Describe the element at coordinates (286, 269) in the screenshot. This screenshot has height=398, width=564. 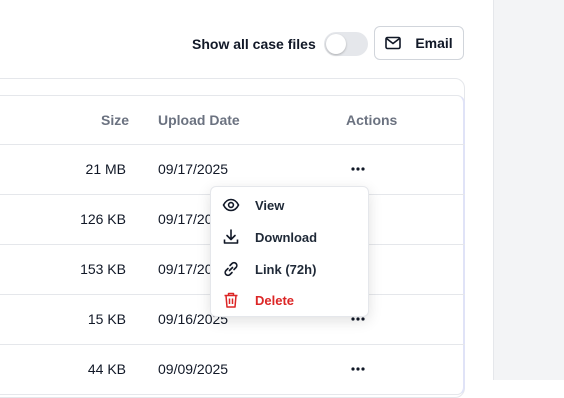
I see `menu-item-label: Link (72h)` at that location.